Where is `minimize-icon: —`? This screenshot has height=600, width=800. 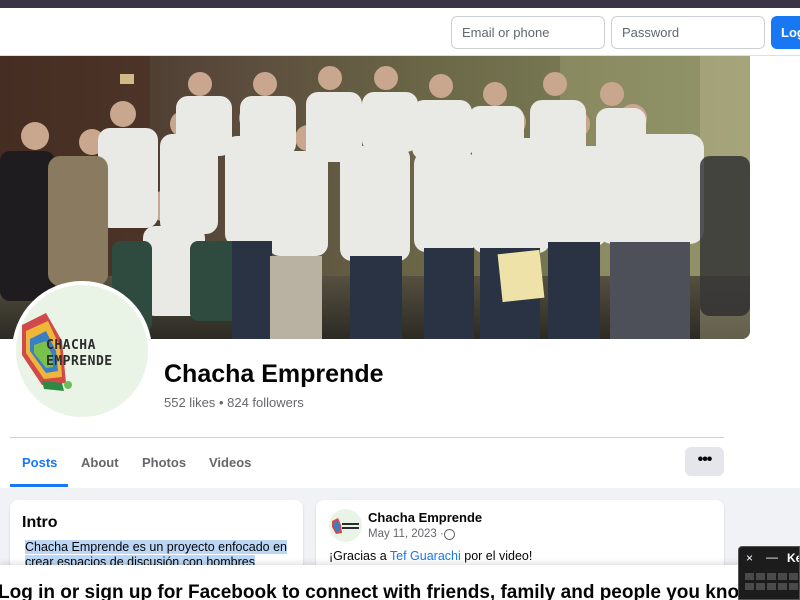
minimize-icon: — is located at coordinates (772, 557).